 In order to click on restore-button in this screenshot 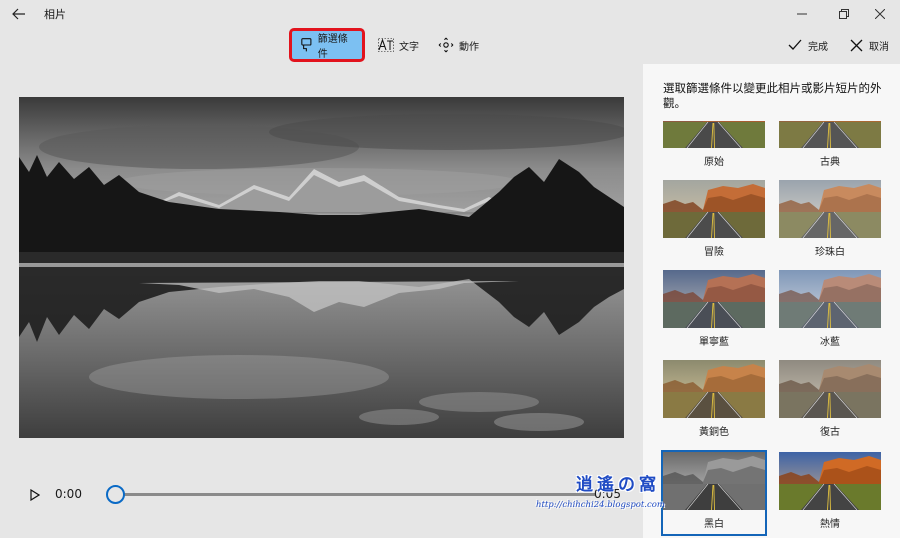, I will do `click(844, 14)`.